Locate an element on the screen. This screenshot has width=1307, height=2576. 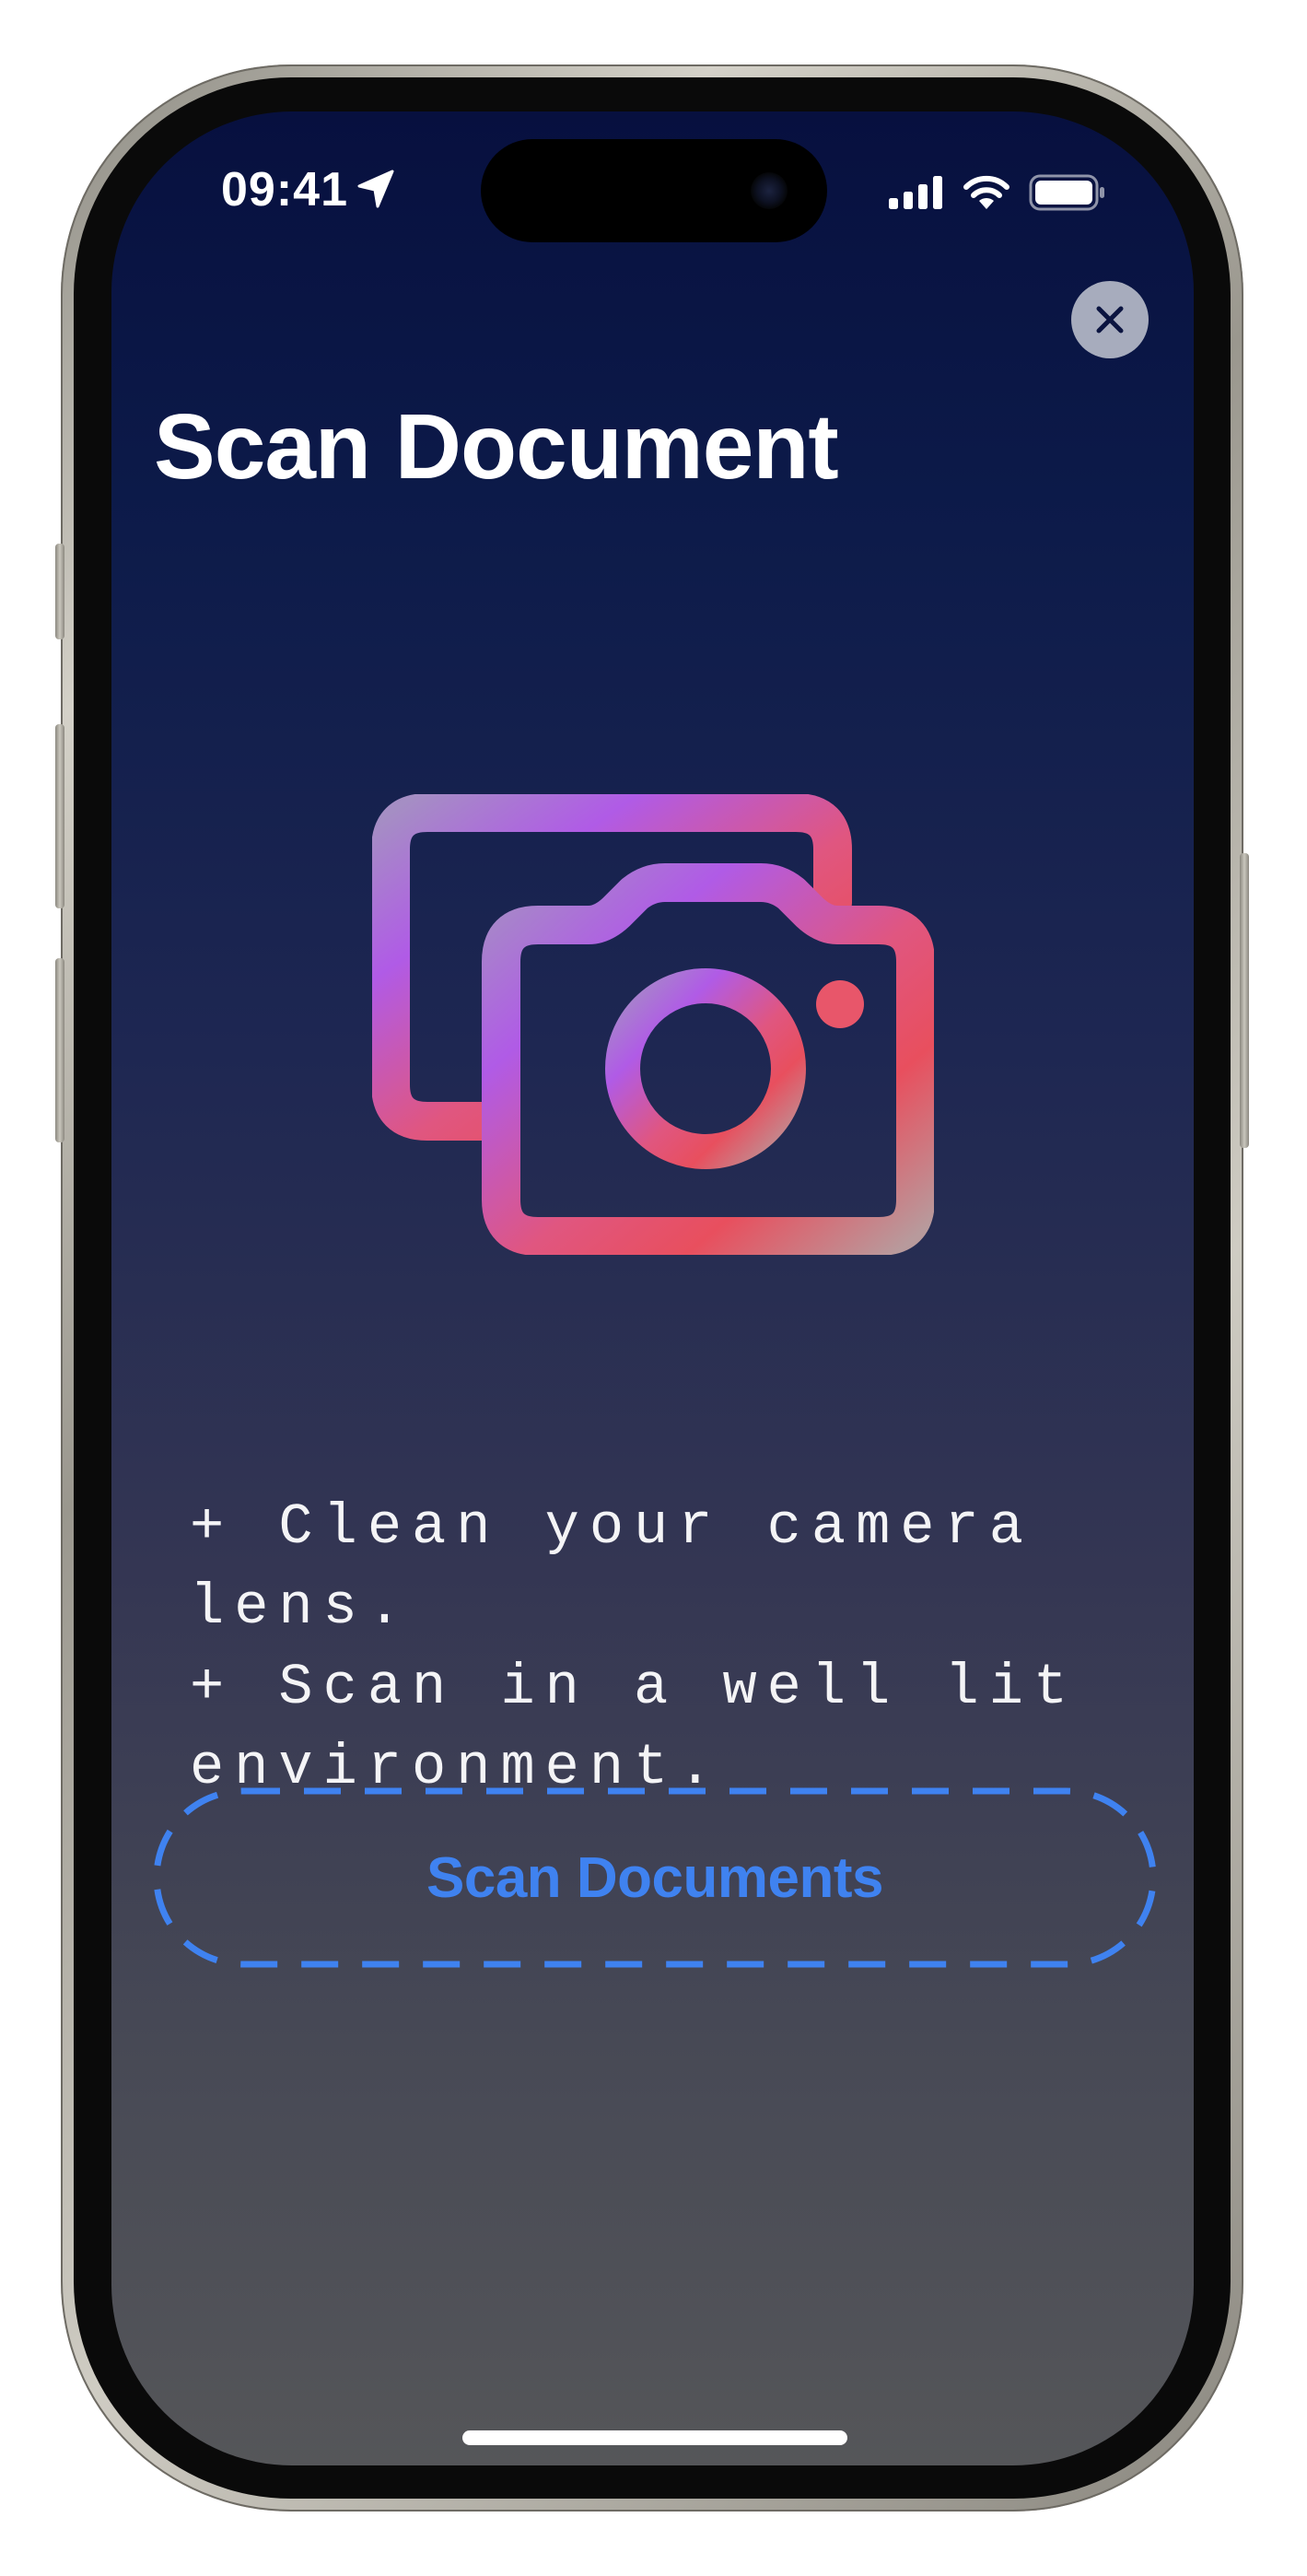
tip-item: + Scan in a well lit environment. is located at coordinates (657, 1727).